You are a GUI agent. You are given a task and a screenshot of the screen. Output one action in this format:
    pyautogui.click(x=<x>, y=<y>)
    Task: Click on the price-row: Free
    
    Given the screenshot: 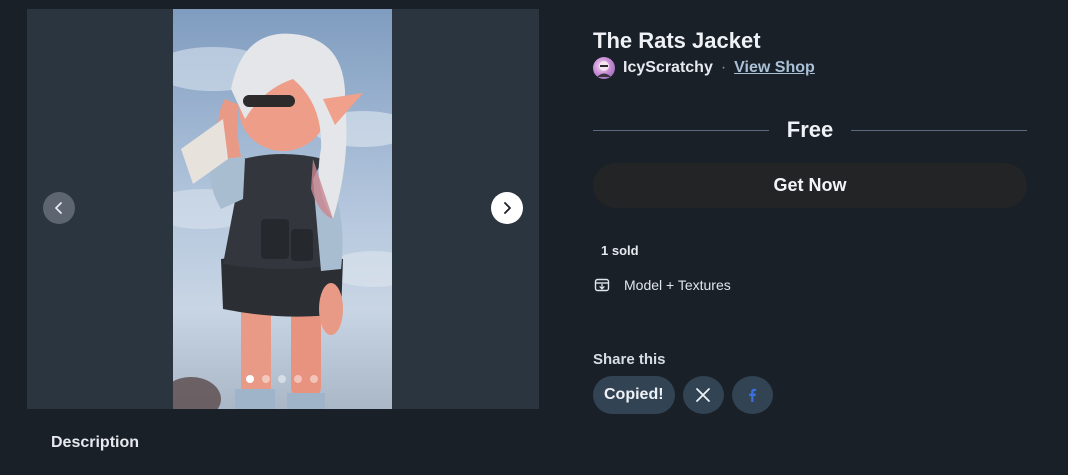 What is the action you would take?
    pyautogui.click(x=810, y=130)
    